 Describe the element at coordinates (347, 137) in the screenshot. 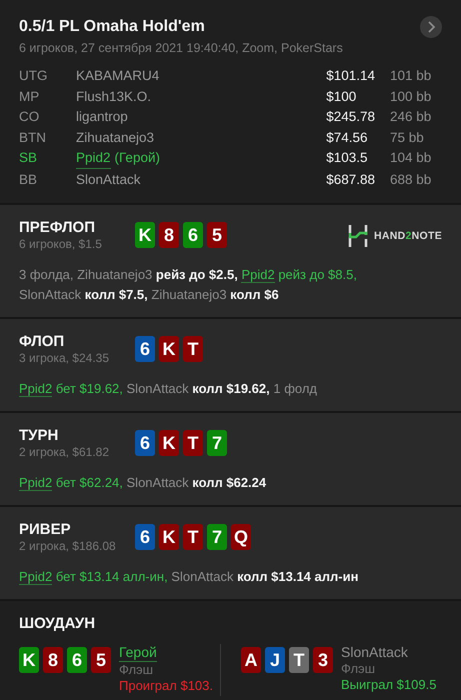

I see `stack-amount: $74.56` at that location.